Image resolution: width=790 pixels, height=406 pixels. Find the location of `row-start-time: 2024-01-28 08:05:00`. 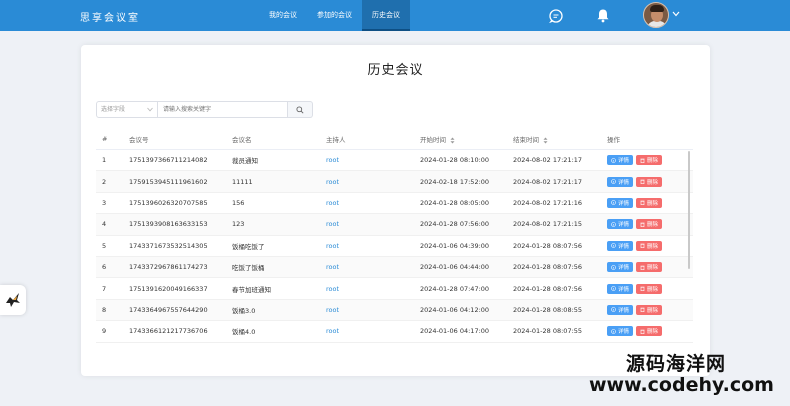

row-start-time: 2024-01-28 08:05:00 is located at coordinates (455, 202).